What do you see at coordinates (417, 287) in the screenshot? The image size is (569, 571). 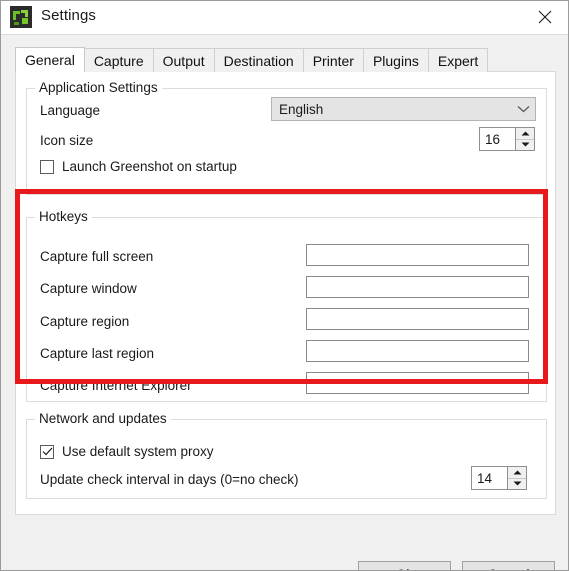 I see `hotkey-input-capture-window` at bounding box center [417, 287].